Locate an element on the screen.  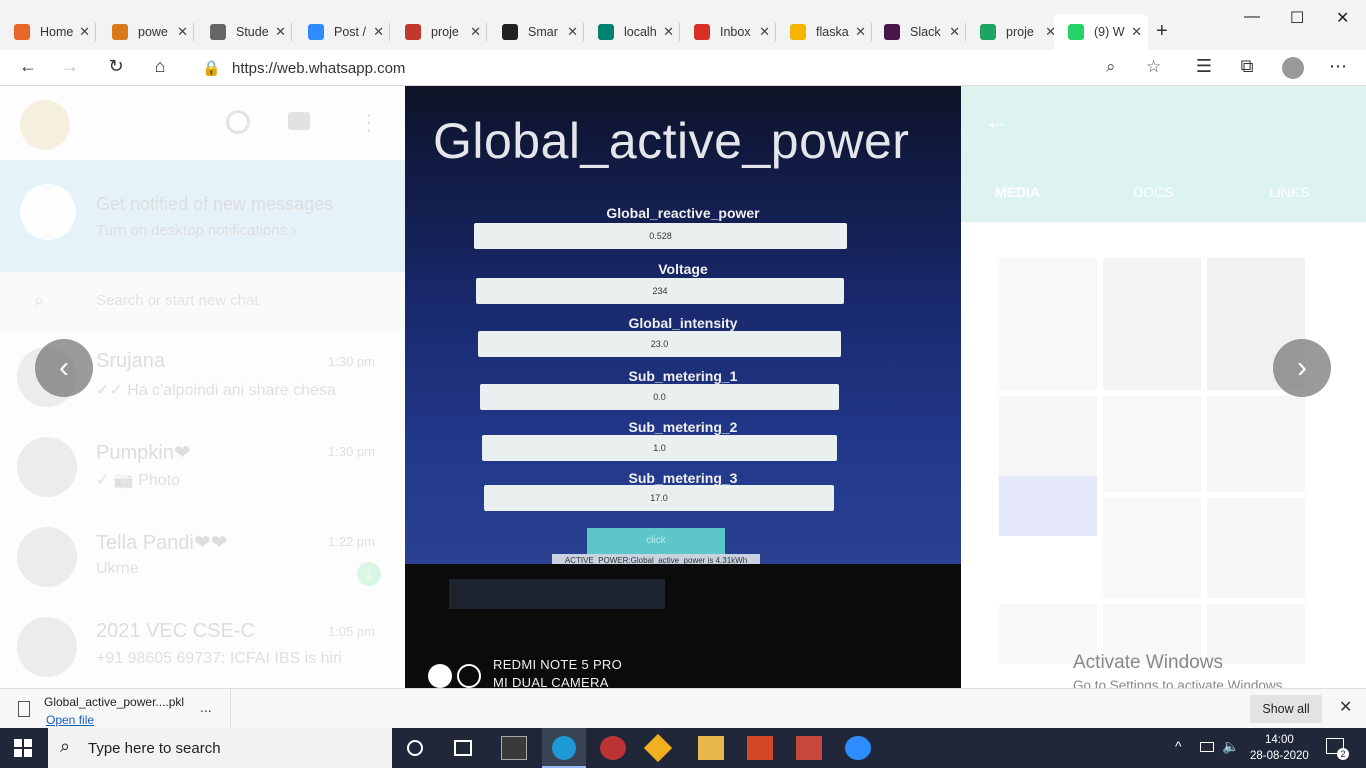
edge-taskbar-active is located at coordinates (564, 748).